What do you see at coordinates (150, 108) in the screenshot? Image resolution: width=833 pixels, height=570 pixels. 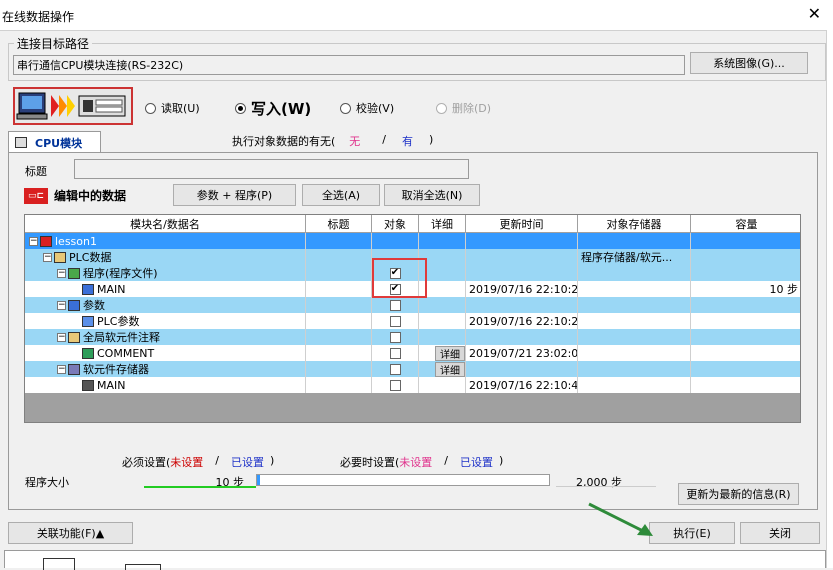 I see `radio-read-circle` at bounding box center [150, 108].